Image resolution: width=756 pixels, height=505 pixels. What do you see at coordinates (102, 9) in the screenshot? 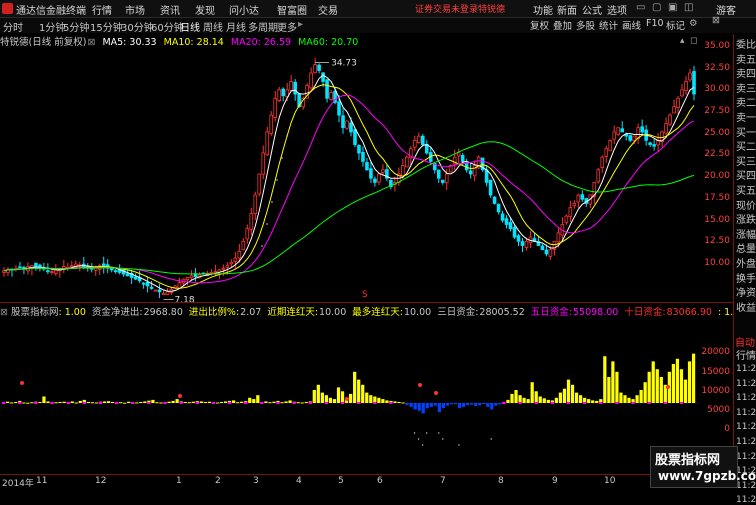
I see `menu-item-market: 行情` at bounding box center [102, 9].